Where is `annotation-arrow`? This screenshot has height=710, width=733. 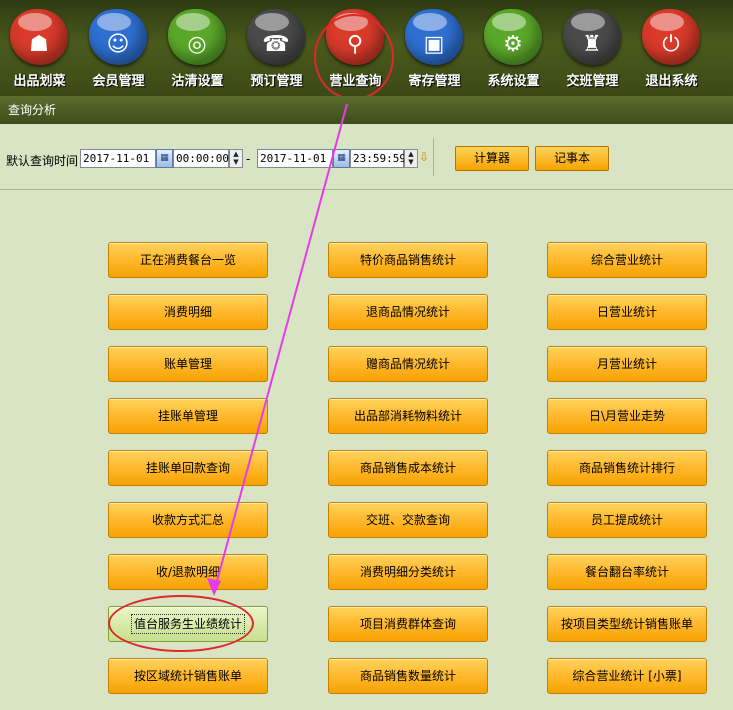
annotation-arrow is located at coordinates (277, 349).